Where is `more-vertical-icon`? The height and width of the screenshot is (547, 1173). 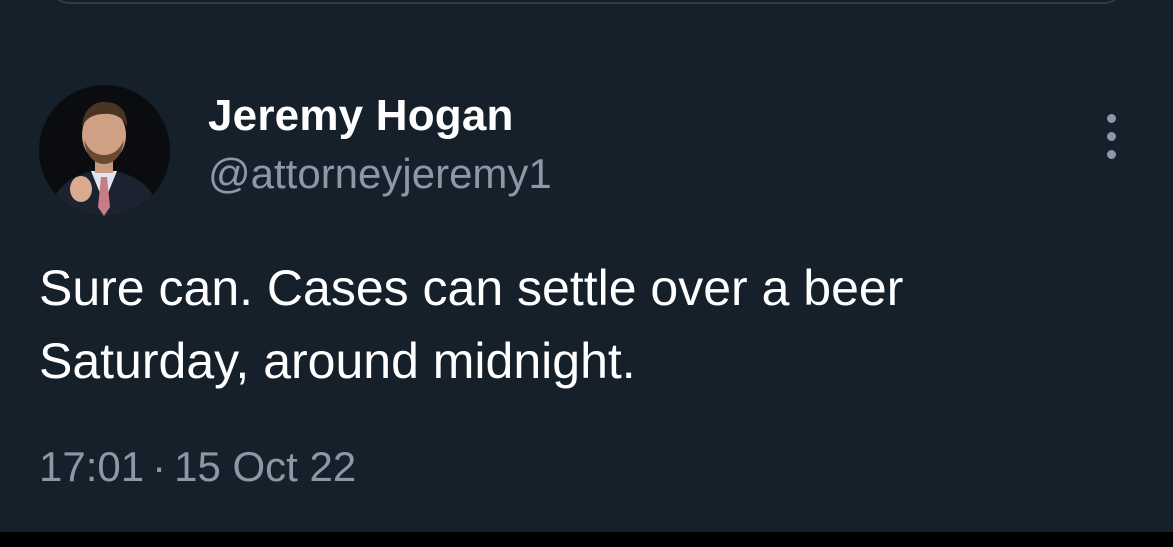
more-vertical-icon is located at coordinates (1112, 137).